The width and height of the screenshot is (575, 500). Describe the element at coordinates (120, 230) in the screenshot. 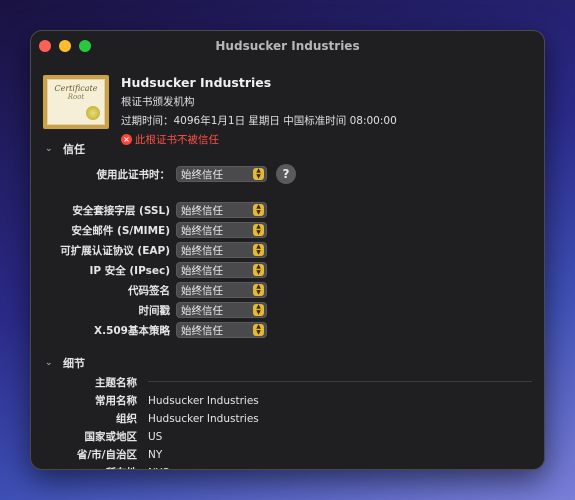

I see `trust-policy-label: 安全邮件 (S/MIME)` at that location.